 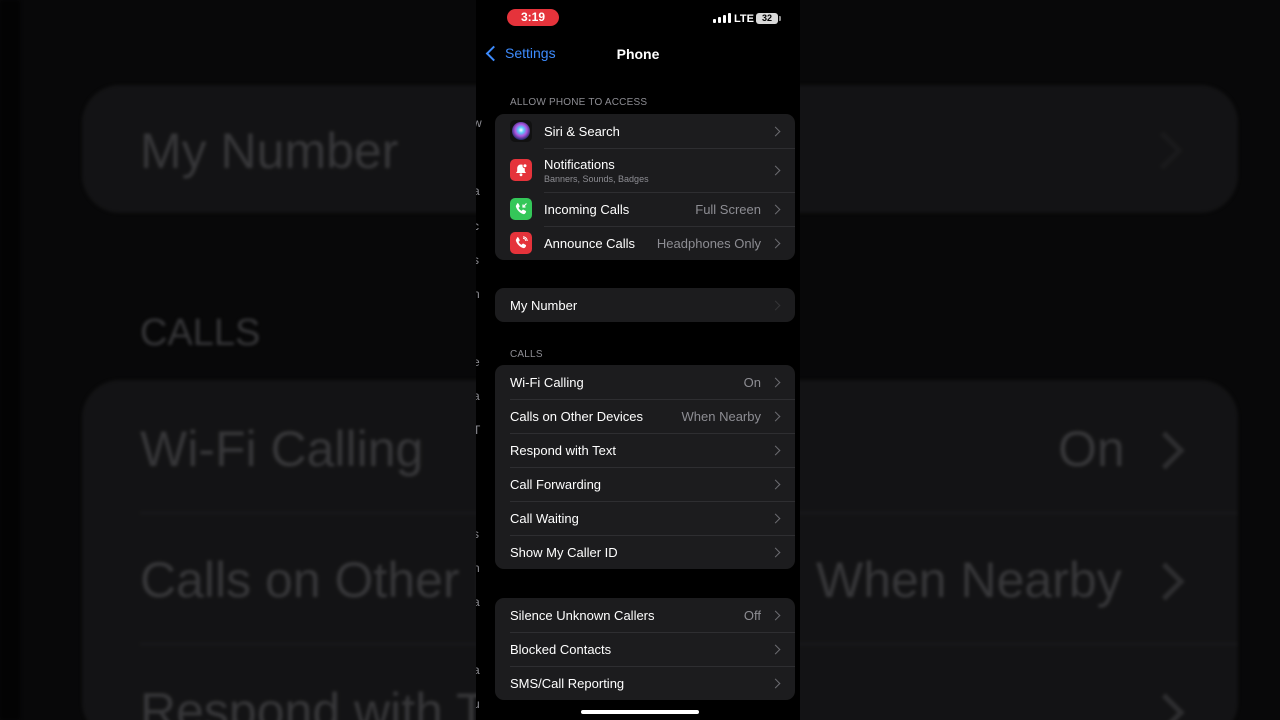 What do you see at coordinates (645, 450) in the screenshot?
I see `respond-with-text-row: Respond with Text` at bounding box center [645, 450].